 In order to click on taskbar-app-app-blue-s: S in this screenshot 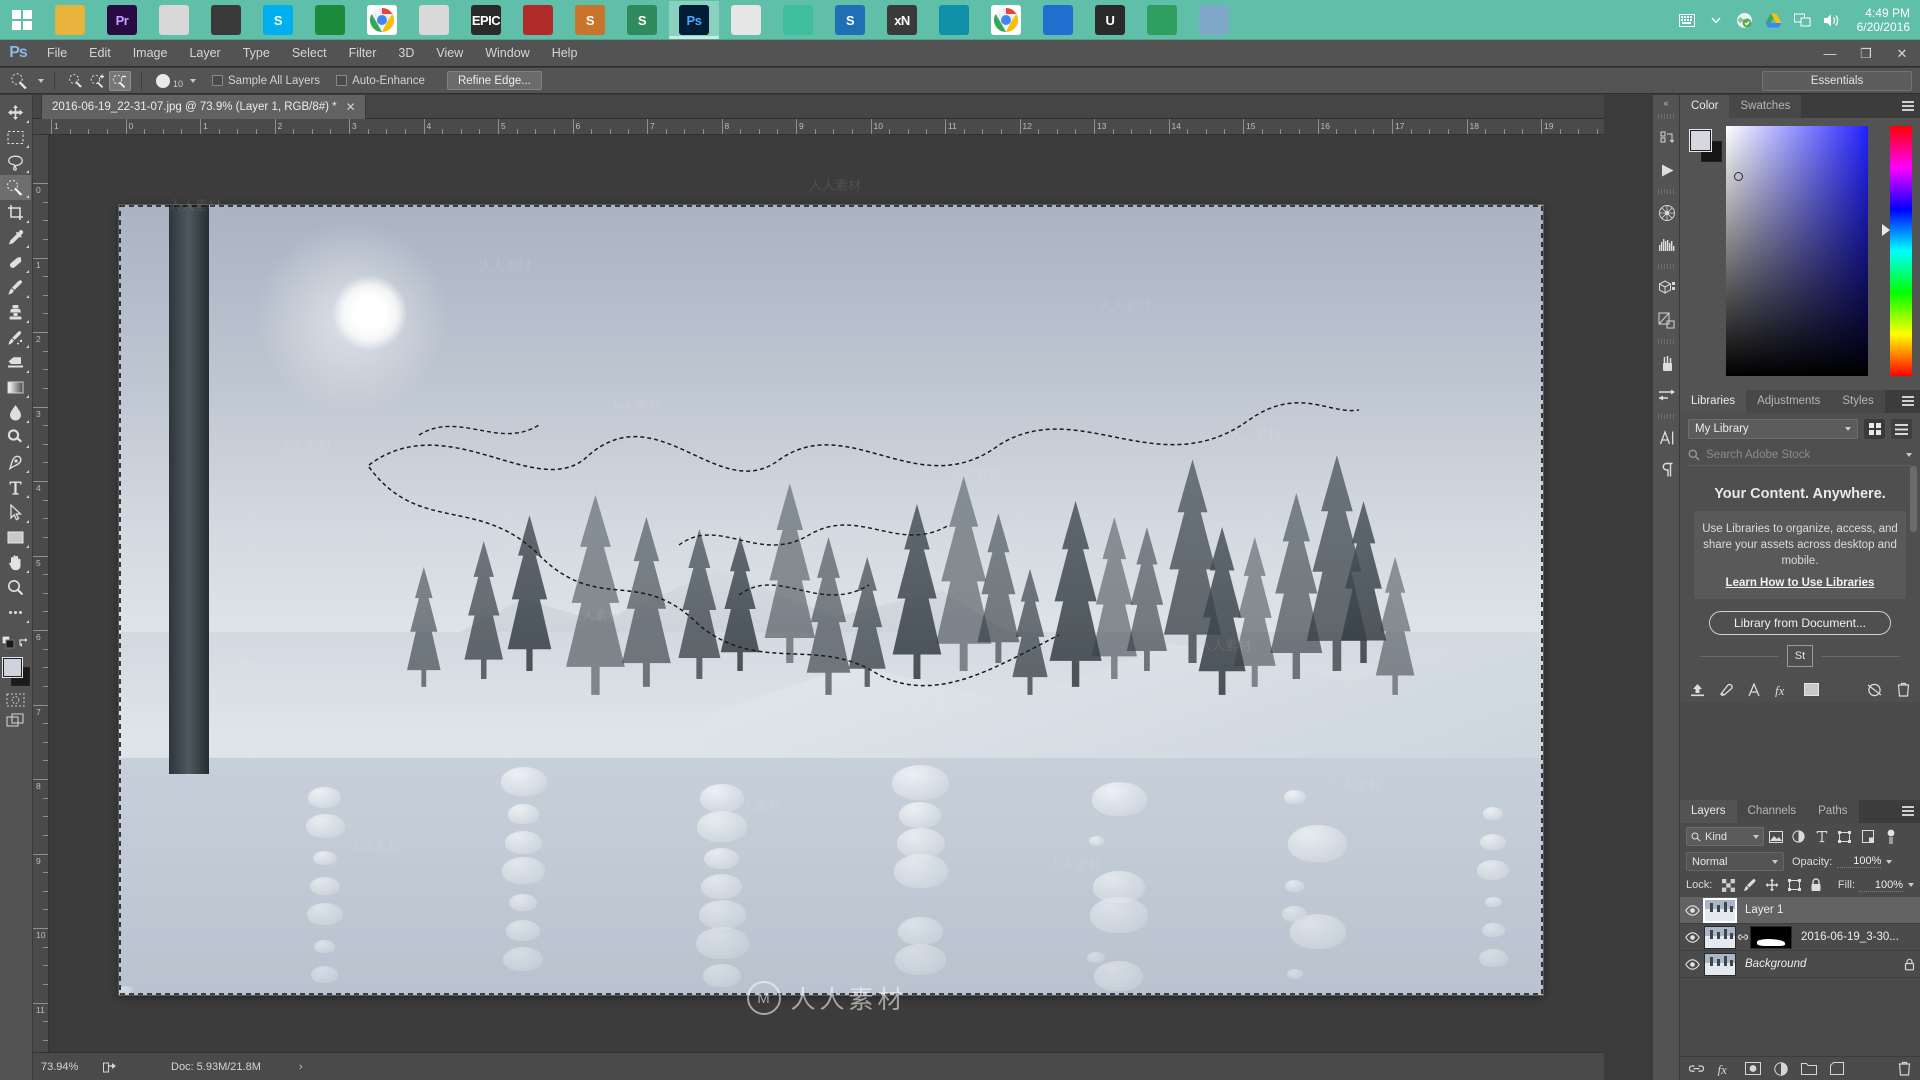, I will do `click(850, 20)`.